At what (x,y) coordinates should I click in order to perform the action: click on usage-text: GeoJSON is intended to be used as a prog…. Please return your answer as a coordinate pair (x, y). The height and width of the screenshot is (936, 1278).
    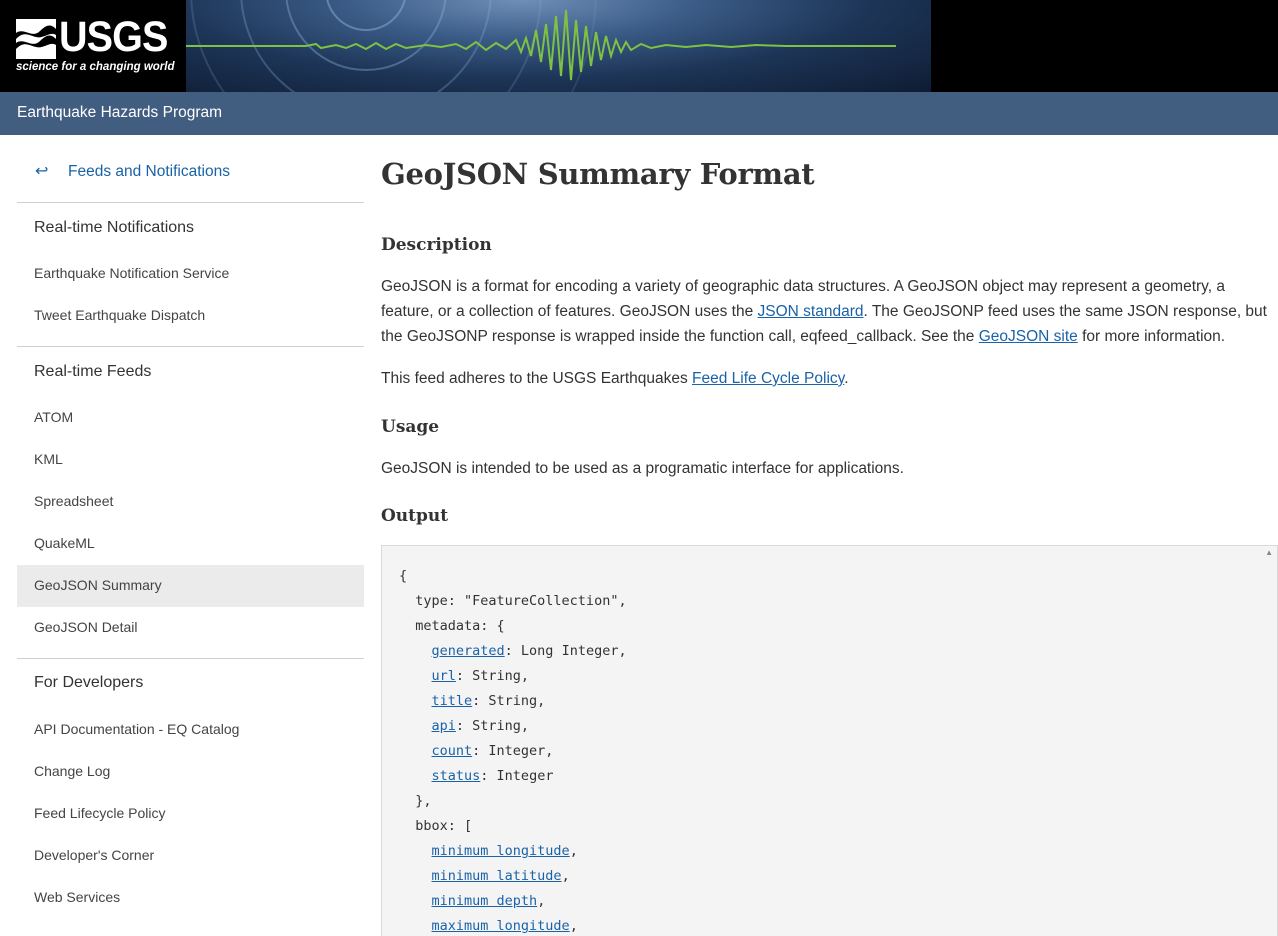
    Looking at the image, I should click on (642, 468).